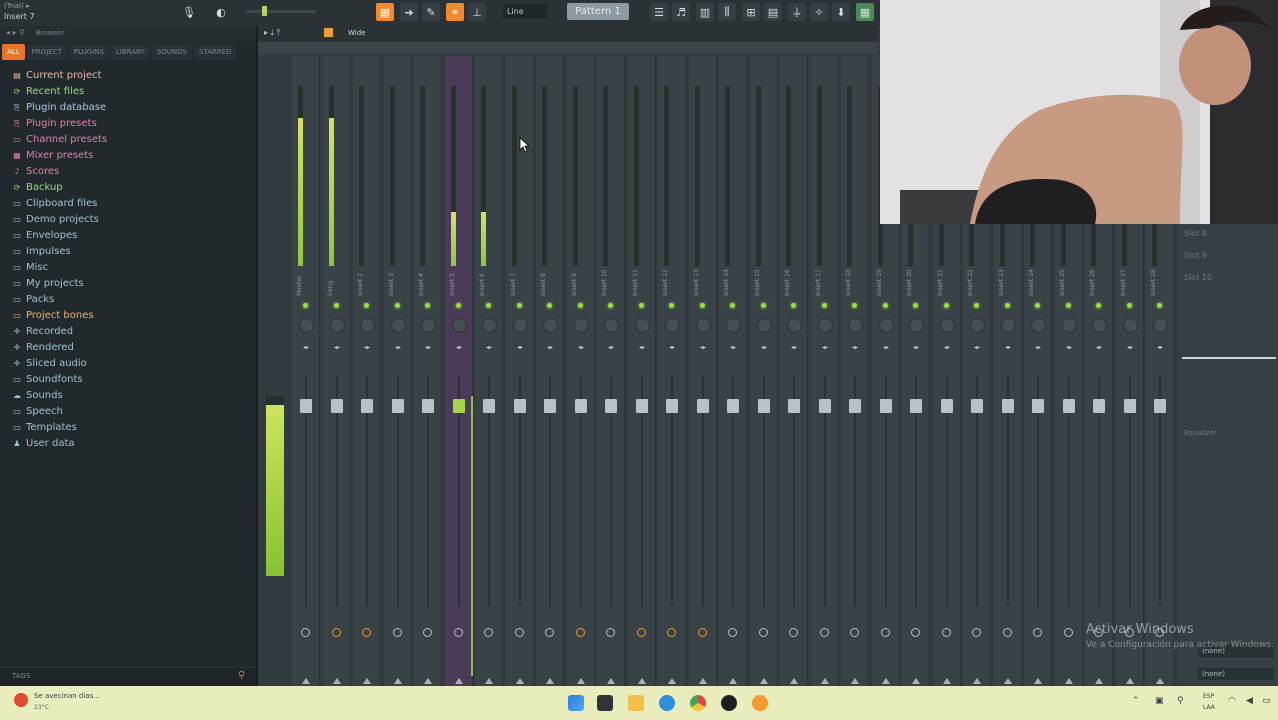 This screenshot has width=1278, height=720. I want to click on track-name: Insert 16, so click(791, 266).